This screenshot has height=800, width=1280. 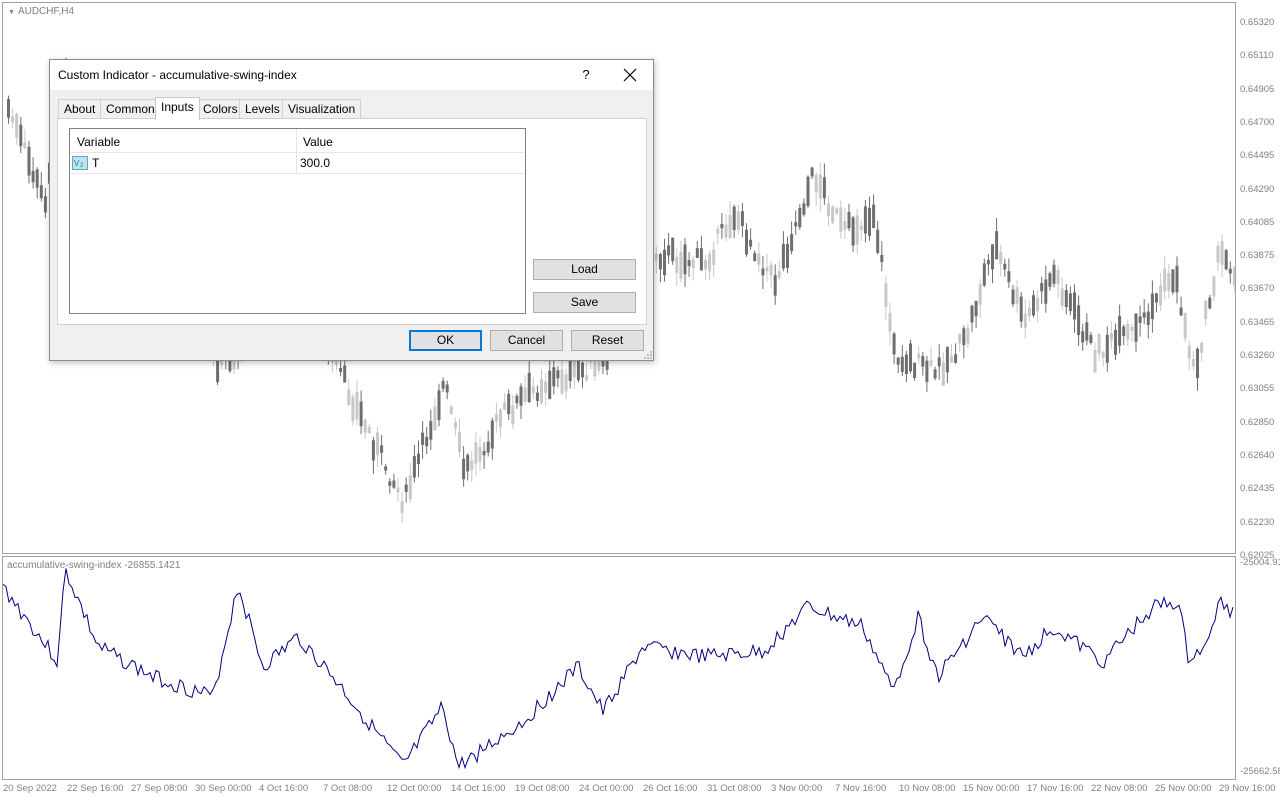 I want to click on price-label: 0.63055, so click(x=1257, y=389).